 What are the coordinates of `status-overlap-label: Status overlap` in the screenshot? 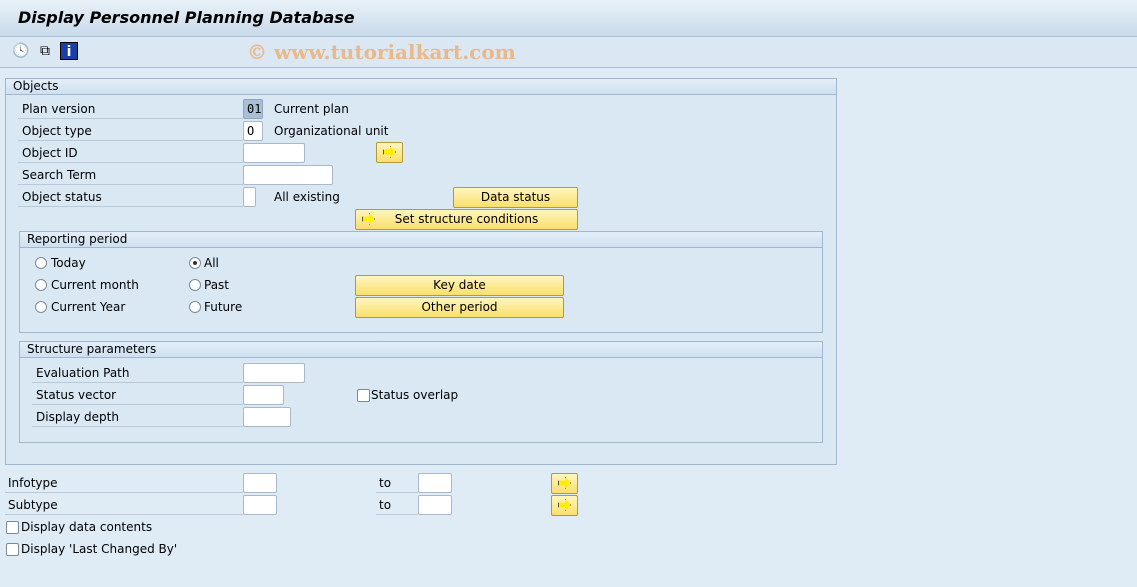 It's located at (415, 395).